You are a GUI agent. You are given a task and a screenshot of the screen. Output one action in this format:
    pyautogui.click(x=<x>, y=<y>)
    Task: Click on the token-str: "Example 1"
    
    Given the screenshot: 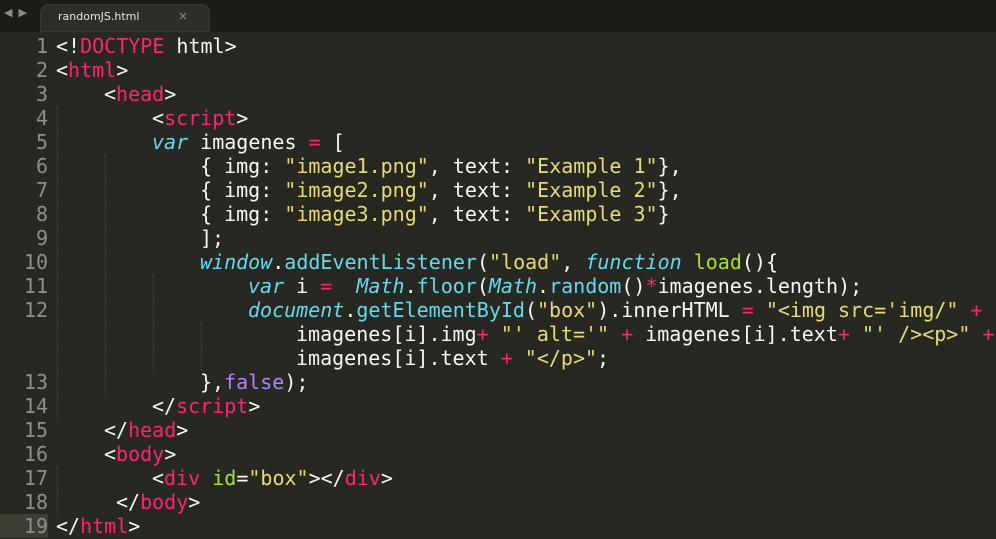 What is the action you would take?
    pyautogui.click(x=591, y=166)
    